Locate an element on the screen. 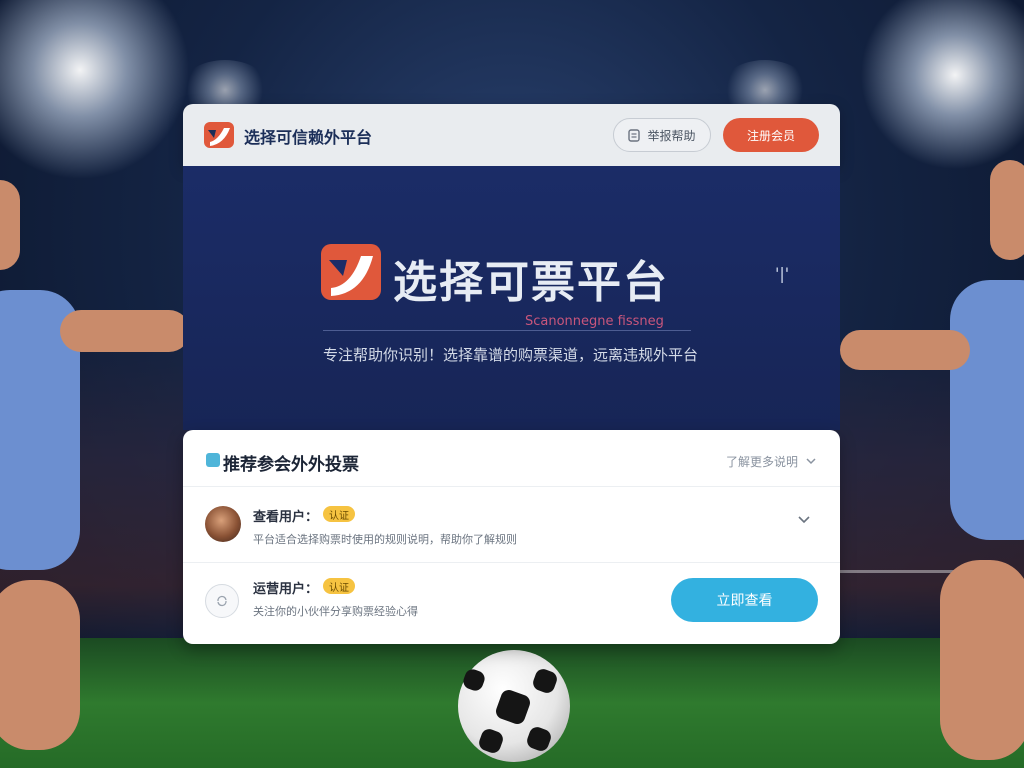 The image size is (1024, 768). more-info-label: 了解更多说明 is located at coordinates (761, 462).